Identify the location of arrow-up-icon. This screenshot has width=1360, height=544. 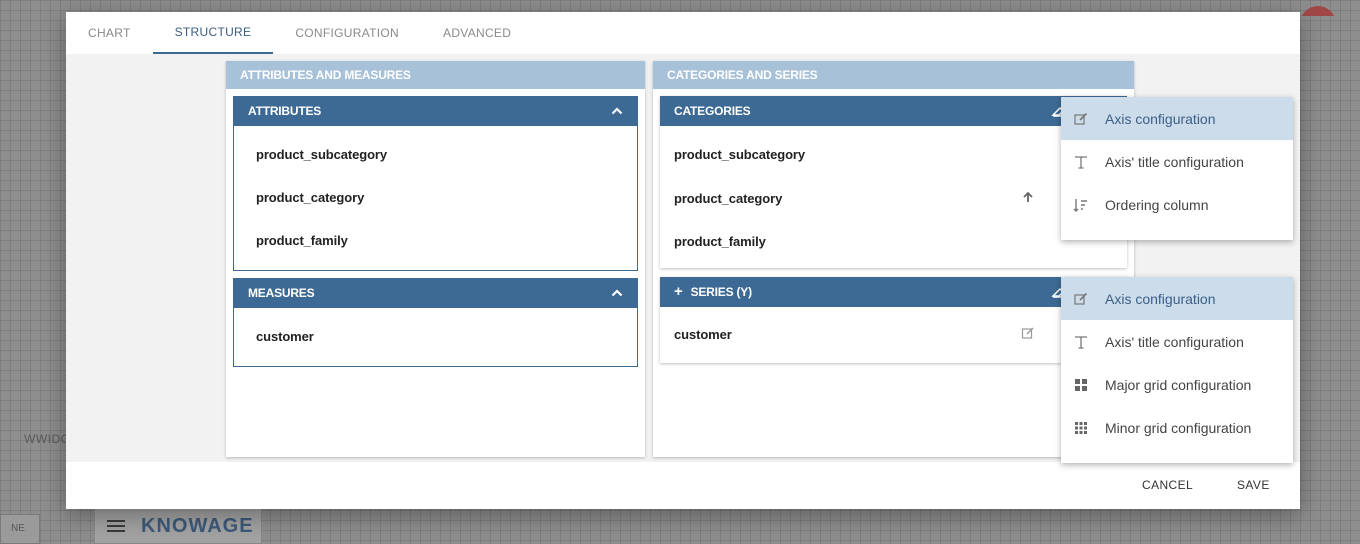
(1028, 197).